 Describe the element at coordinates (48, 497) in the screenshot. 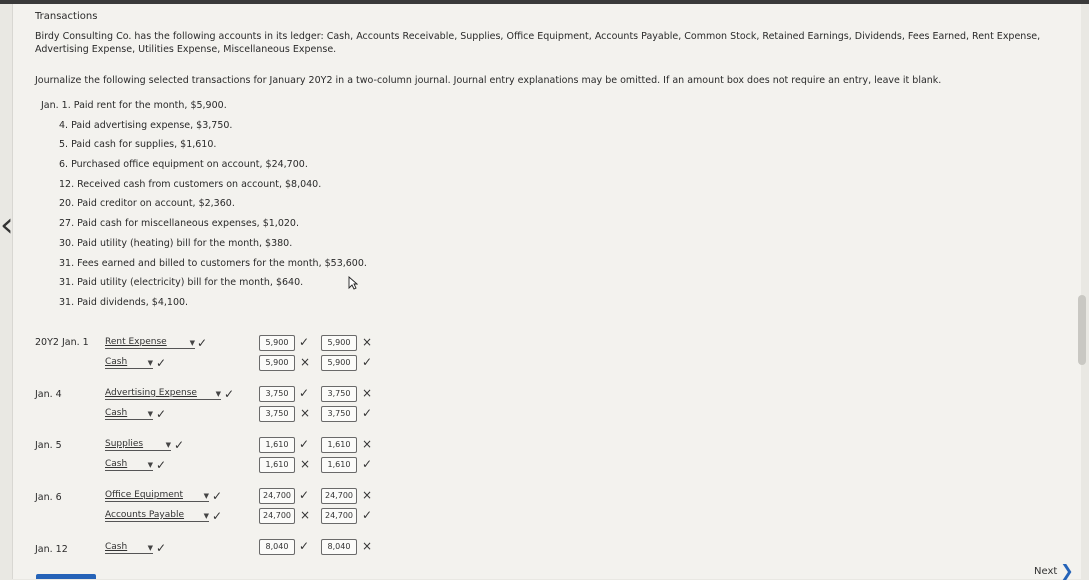

I see `entry-date: Jan. 6` at that location.